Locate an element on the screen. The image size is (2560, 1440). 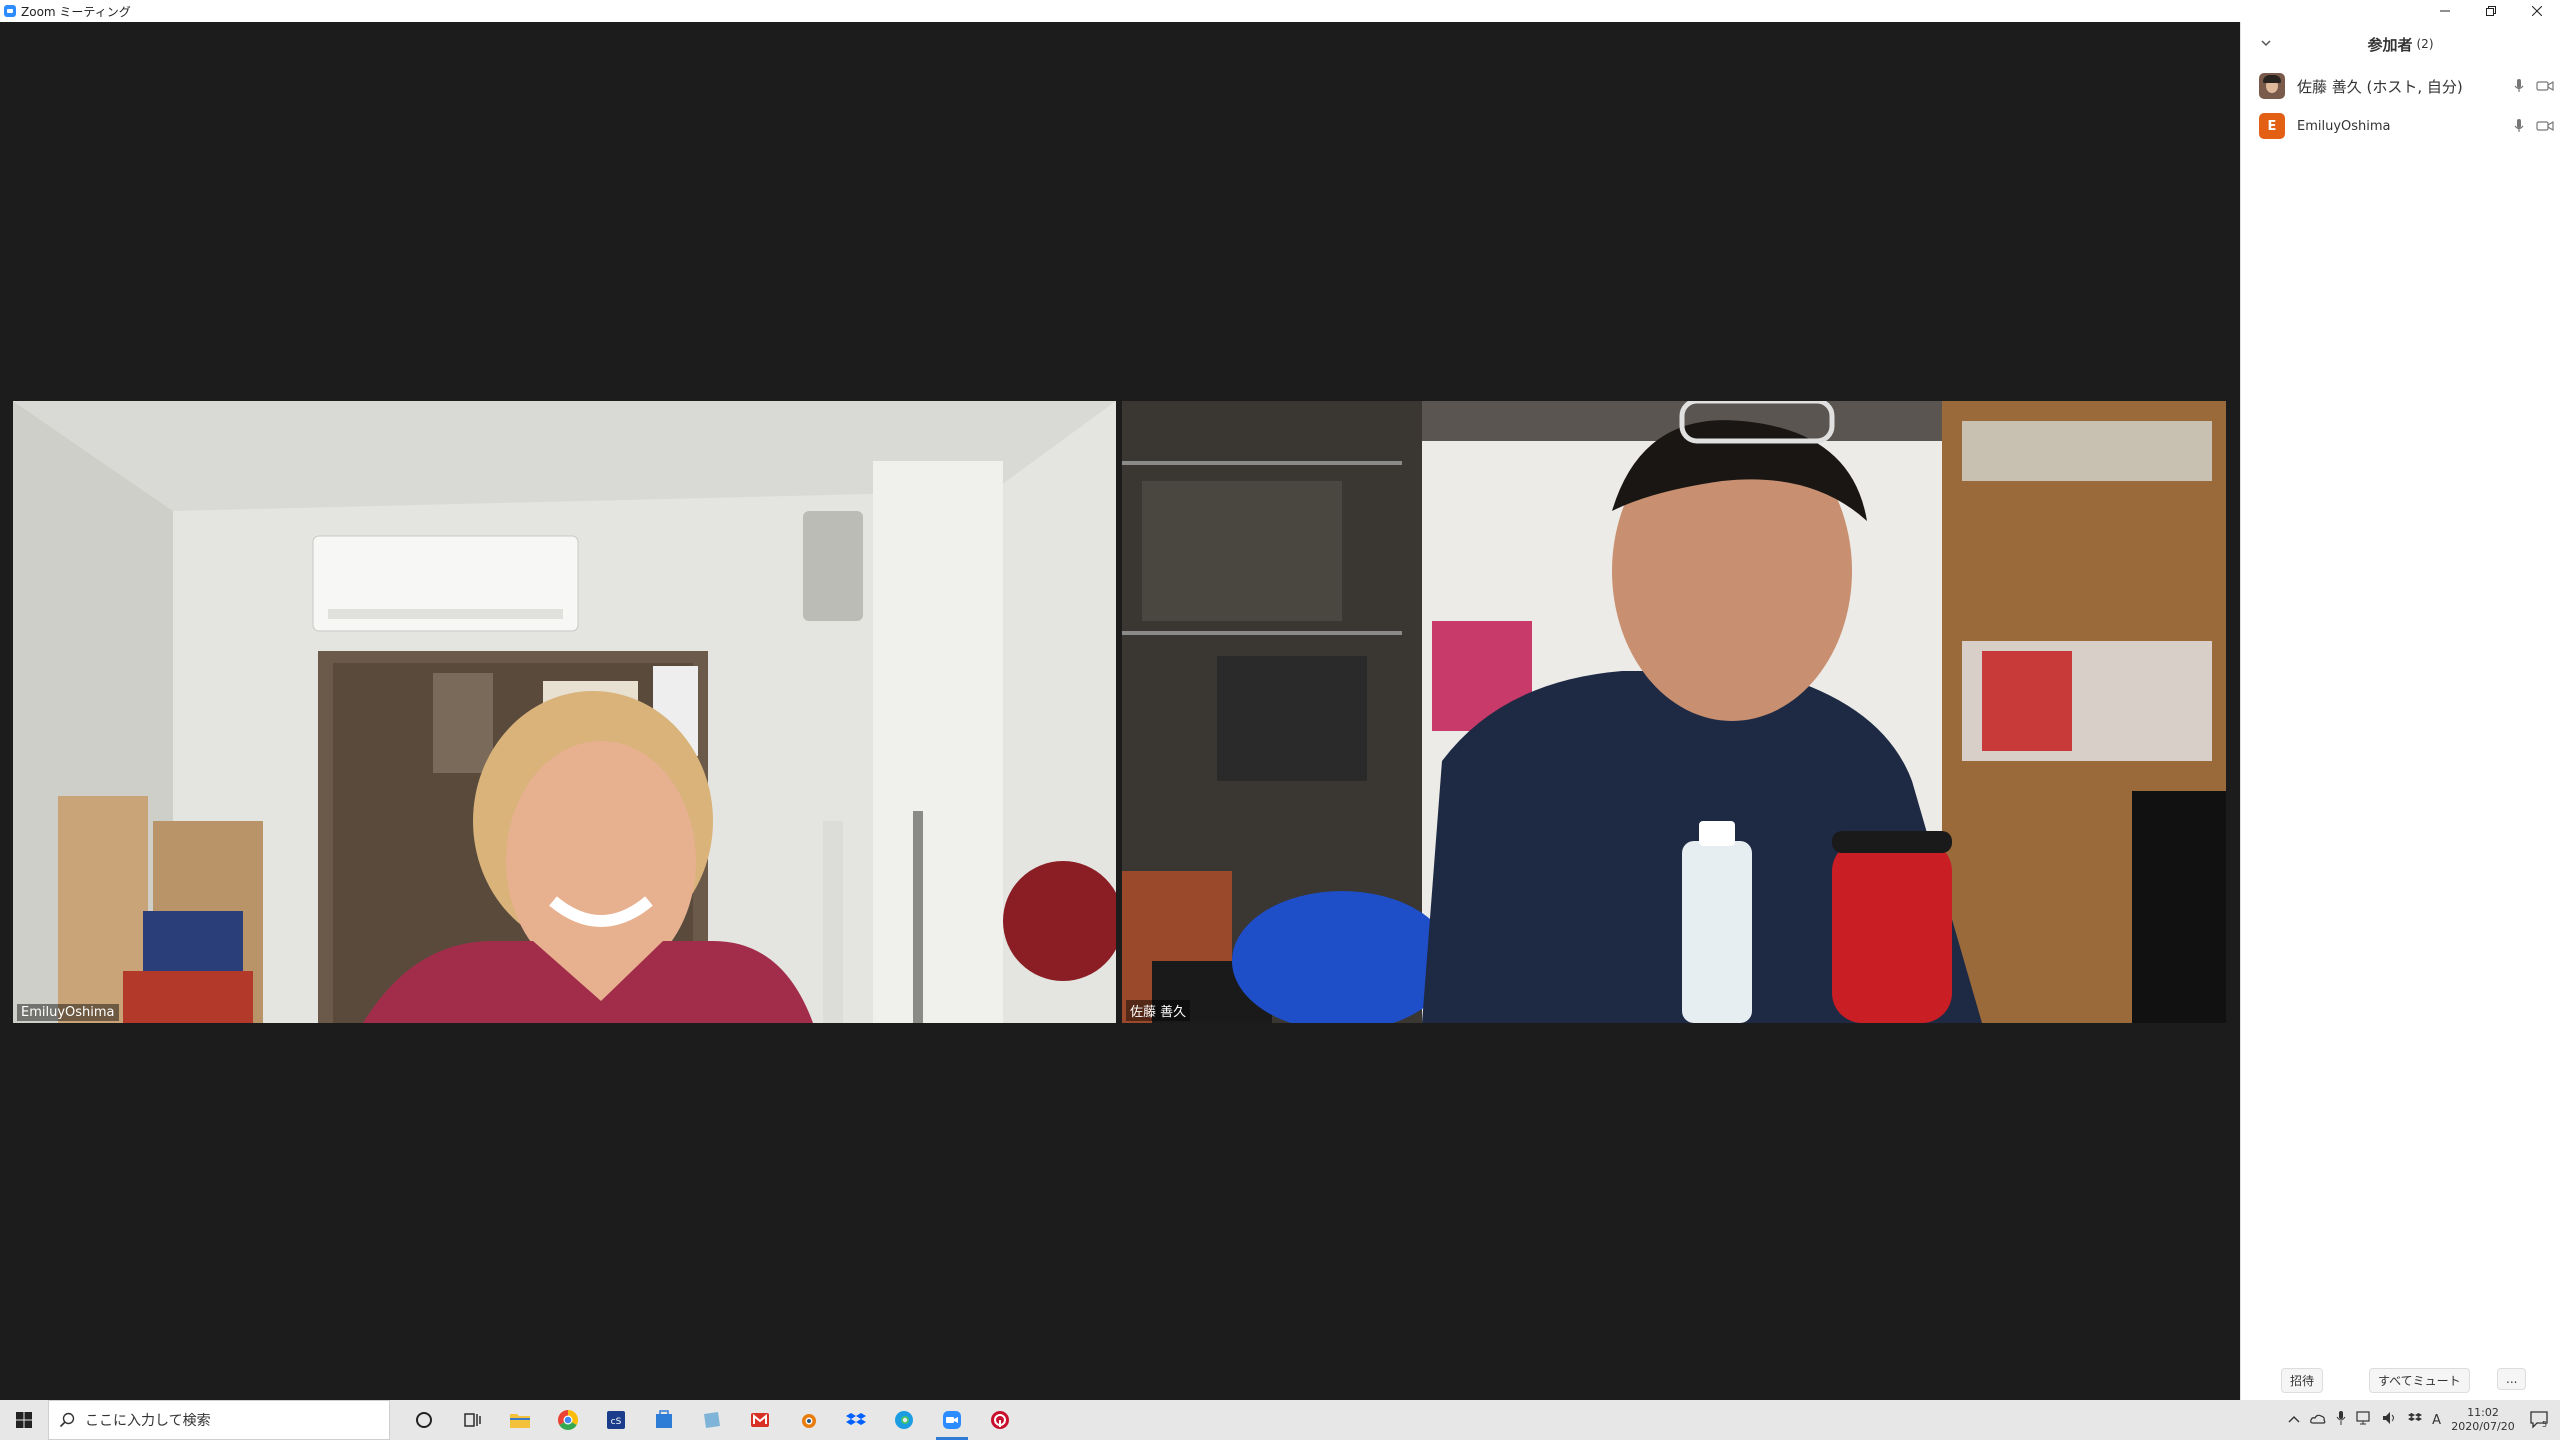
tray-microphone-icon is located at coordinates (2341, 1420).